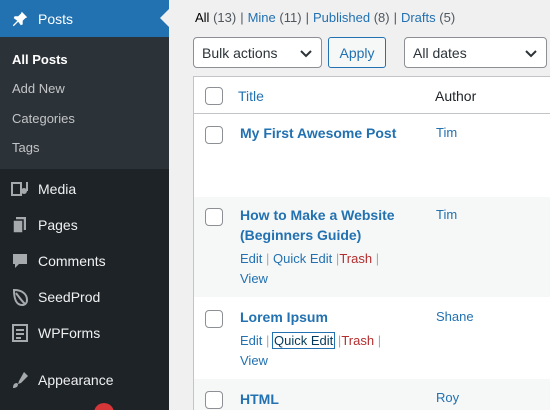 Image resolution: width=550 pixels, height=410 pixels. Describe the element at coordinates (381, 17) in the screenshot. I see `view-published-count: (8)` at that location.